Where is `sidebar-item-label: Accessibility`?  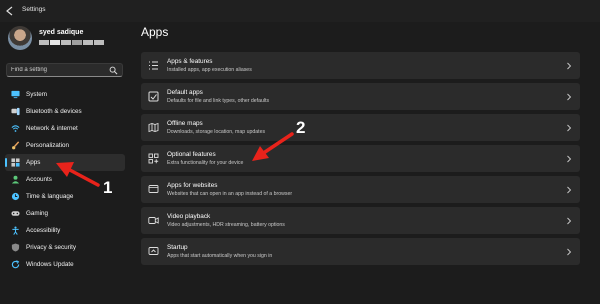
sidebar-item-label: Accessibility is located at coordinates (43, 230).